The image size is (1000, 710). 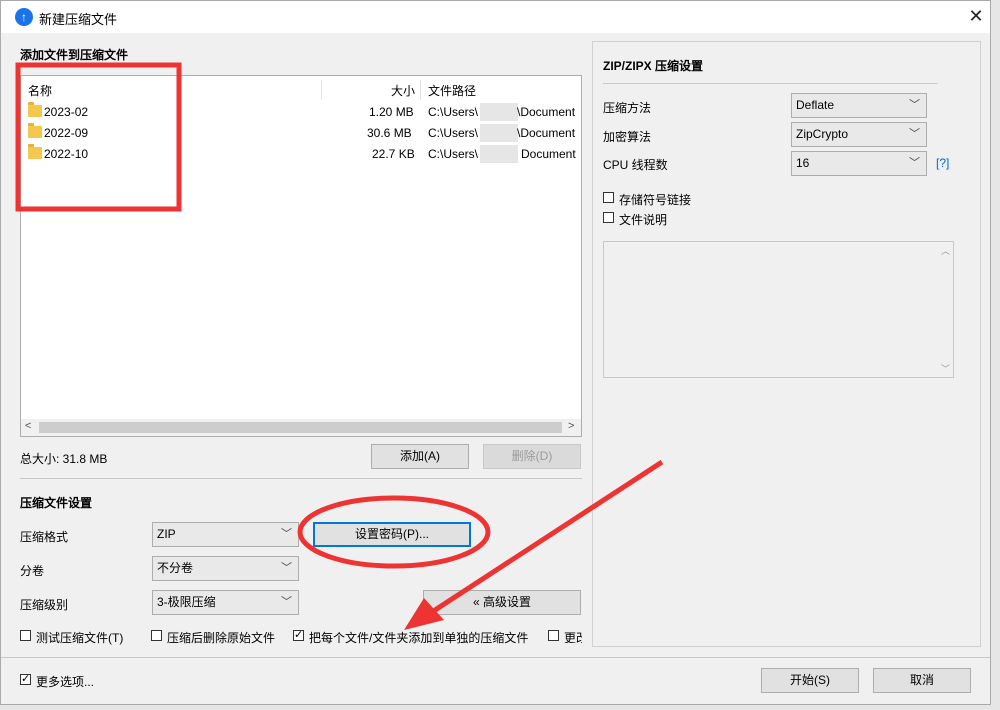 What do you see at coordinates (547, 537) in the screenshot?
I see `annotation-arrow-line` at bounding box center [547, 537].